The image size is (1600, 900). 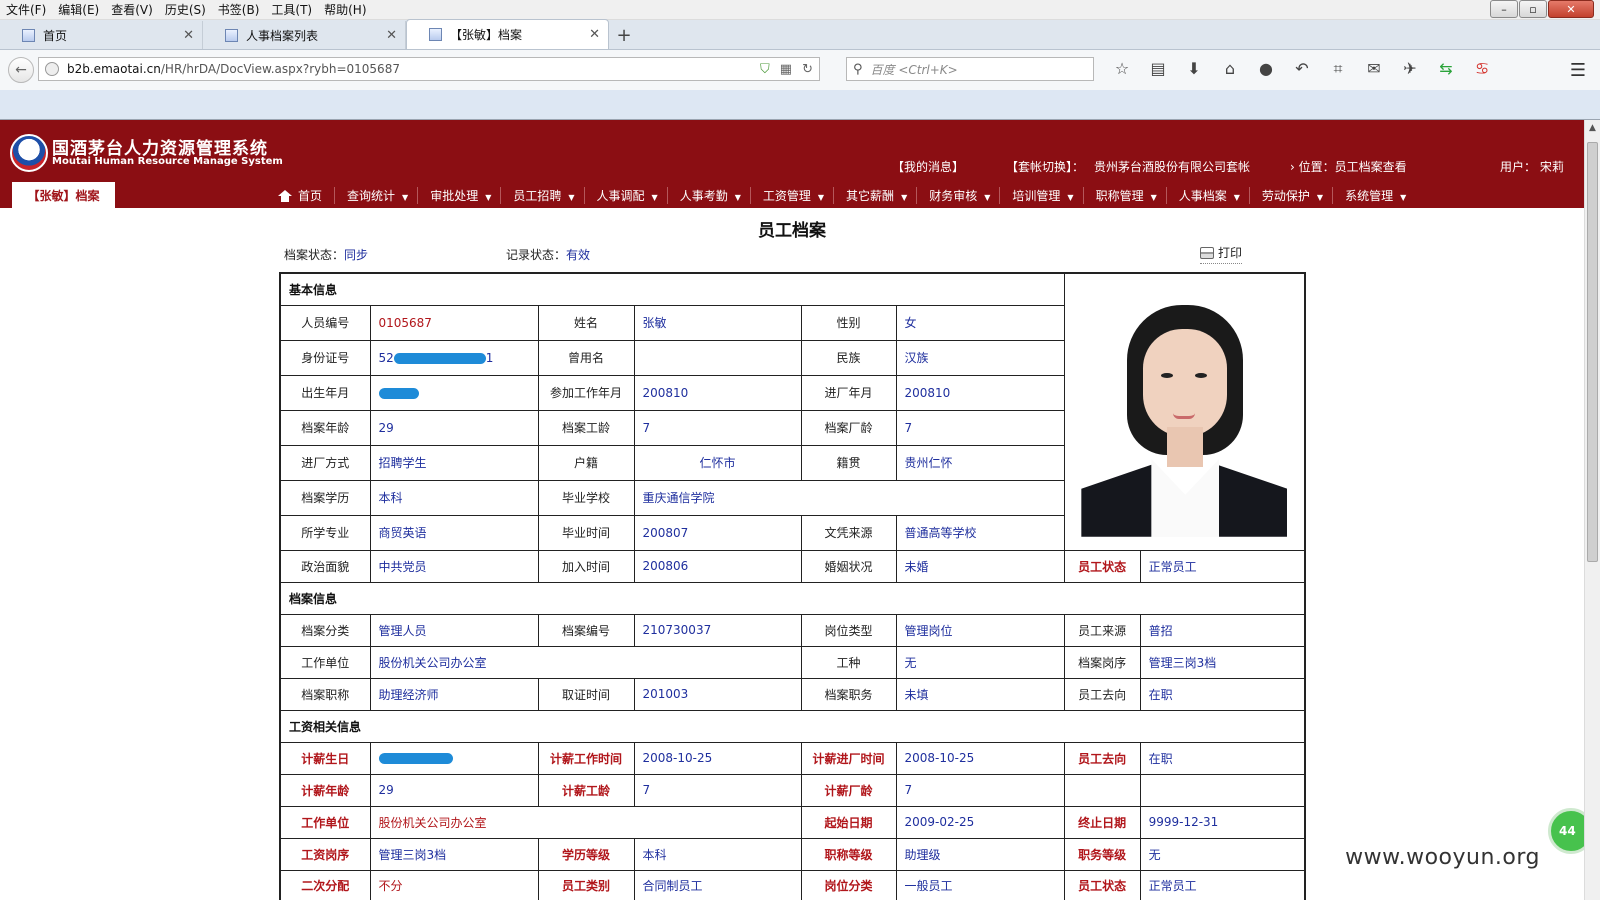 What do you see at coordinates (624, 35) in the screenshot?
I see `new-tab-button: +` at bounding box center [624, 35].